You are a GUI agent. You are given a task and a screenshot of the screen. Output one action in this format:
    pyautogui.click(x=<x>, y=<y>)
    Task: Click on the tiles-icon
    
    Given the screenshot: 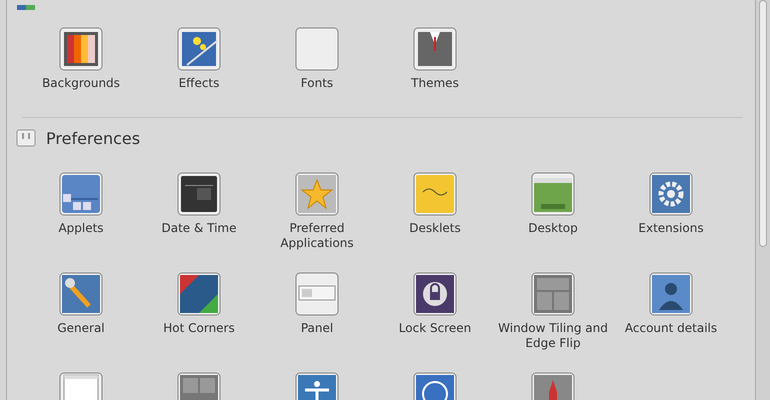 What is the action you would take?
    pyautogui.click(x=553, y=294)
    